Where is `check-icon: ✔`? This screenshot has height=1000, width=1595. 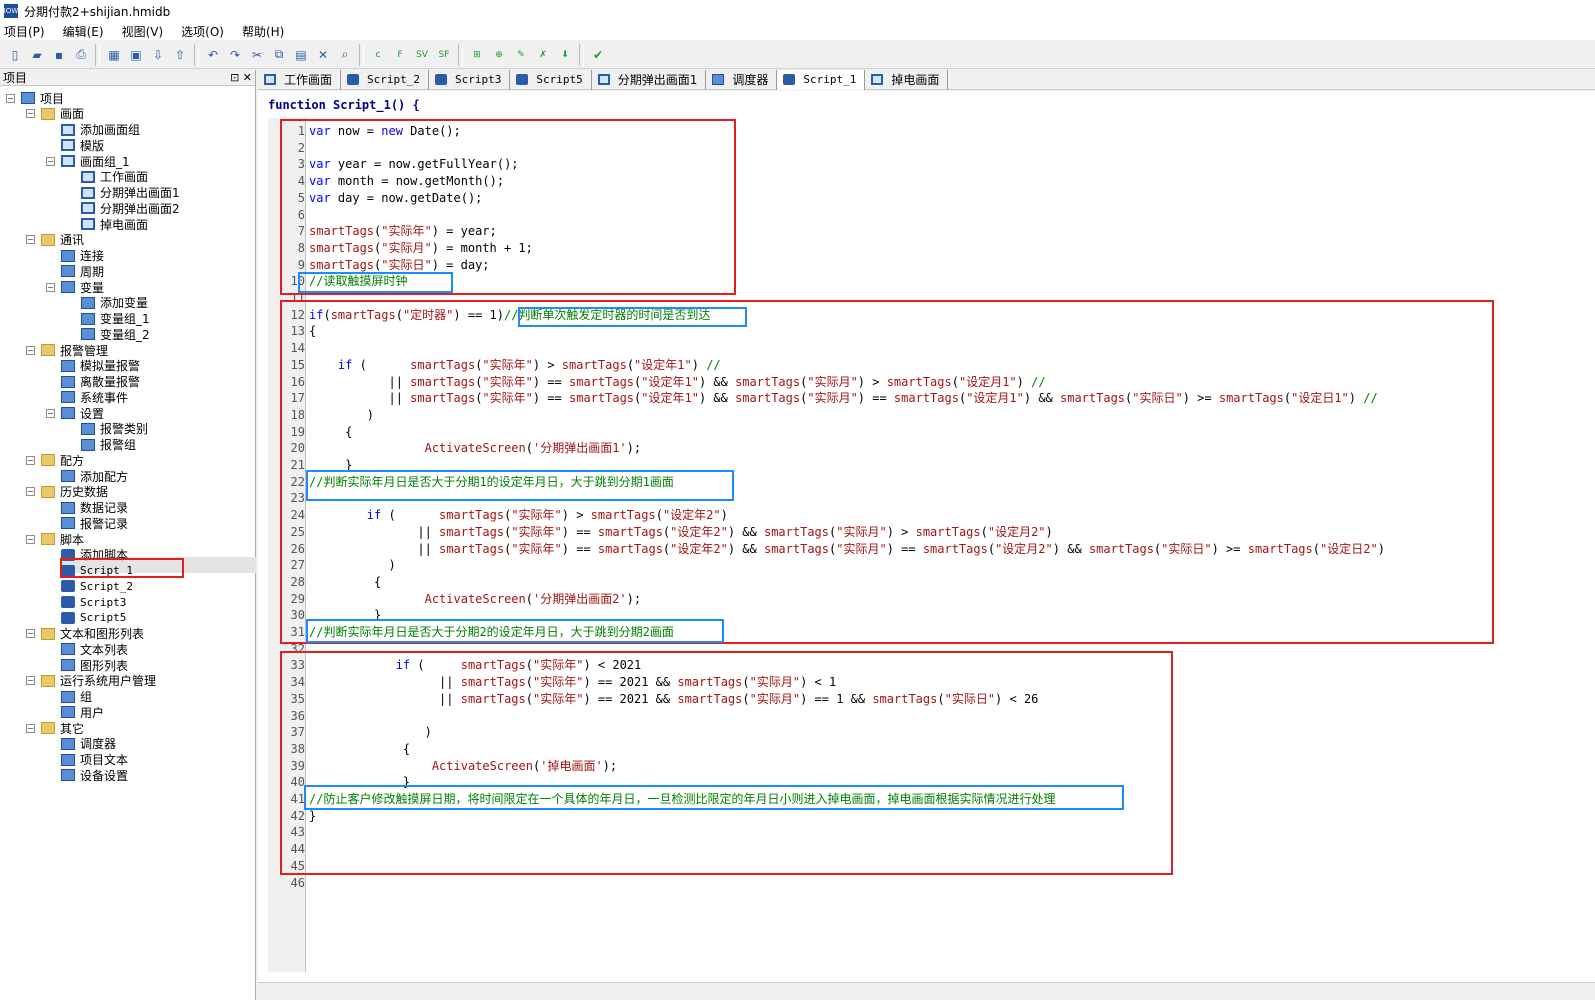
check-icon: ✔ is located at coordinates (598, 55).